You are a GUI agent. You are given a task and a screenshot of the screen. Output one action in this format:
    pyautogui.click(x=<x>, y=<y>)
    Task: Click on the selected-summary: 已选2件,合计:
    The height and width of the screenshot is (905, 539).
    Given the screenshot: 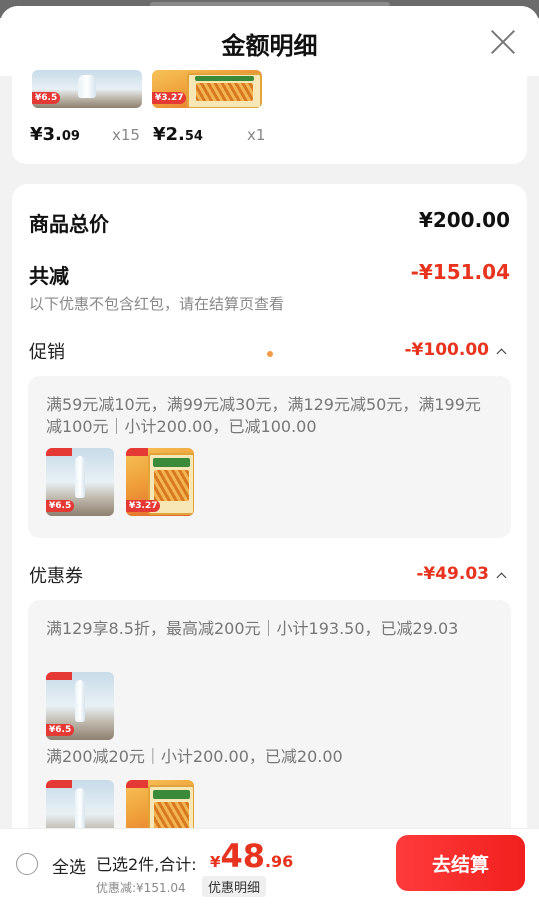 What is the action you would take?
    pyautogui.click(x=146, y=864)
    